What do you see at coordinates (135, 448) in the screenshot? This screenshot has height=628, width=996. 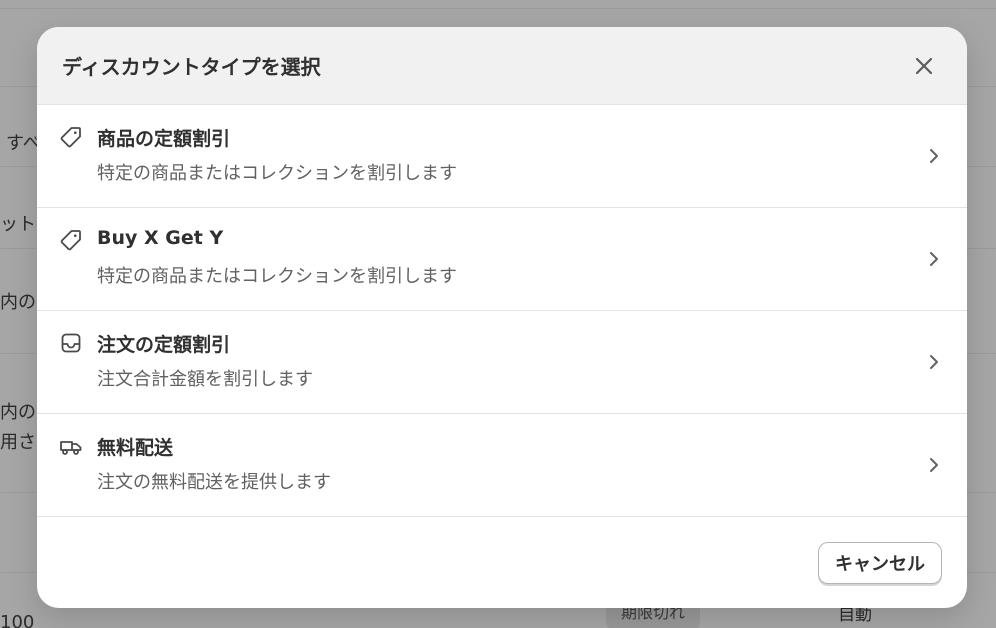 I see `option-title: 無料配送` at bounding box center [135, 448].